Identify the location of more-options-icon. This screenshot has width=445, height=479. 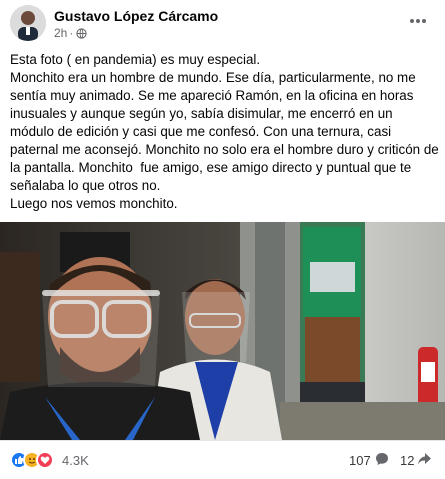
(418, 20).